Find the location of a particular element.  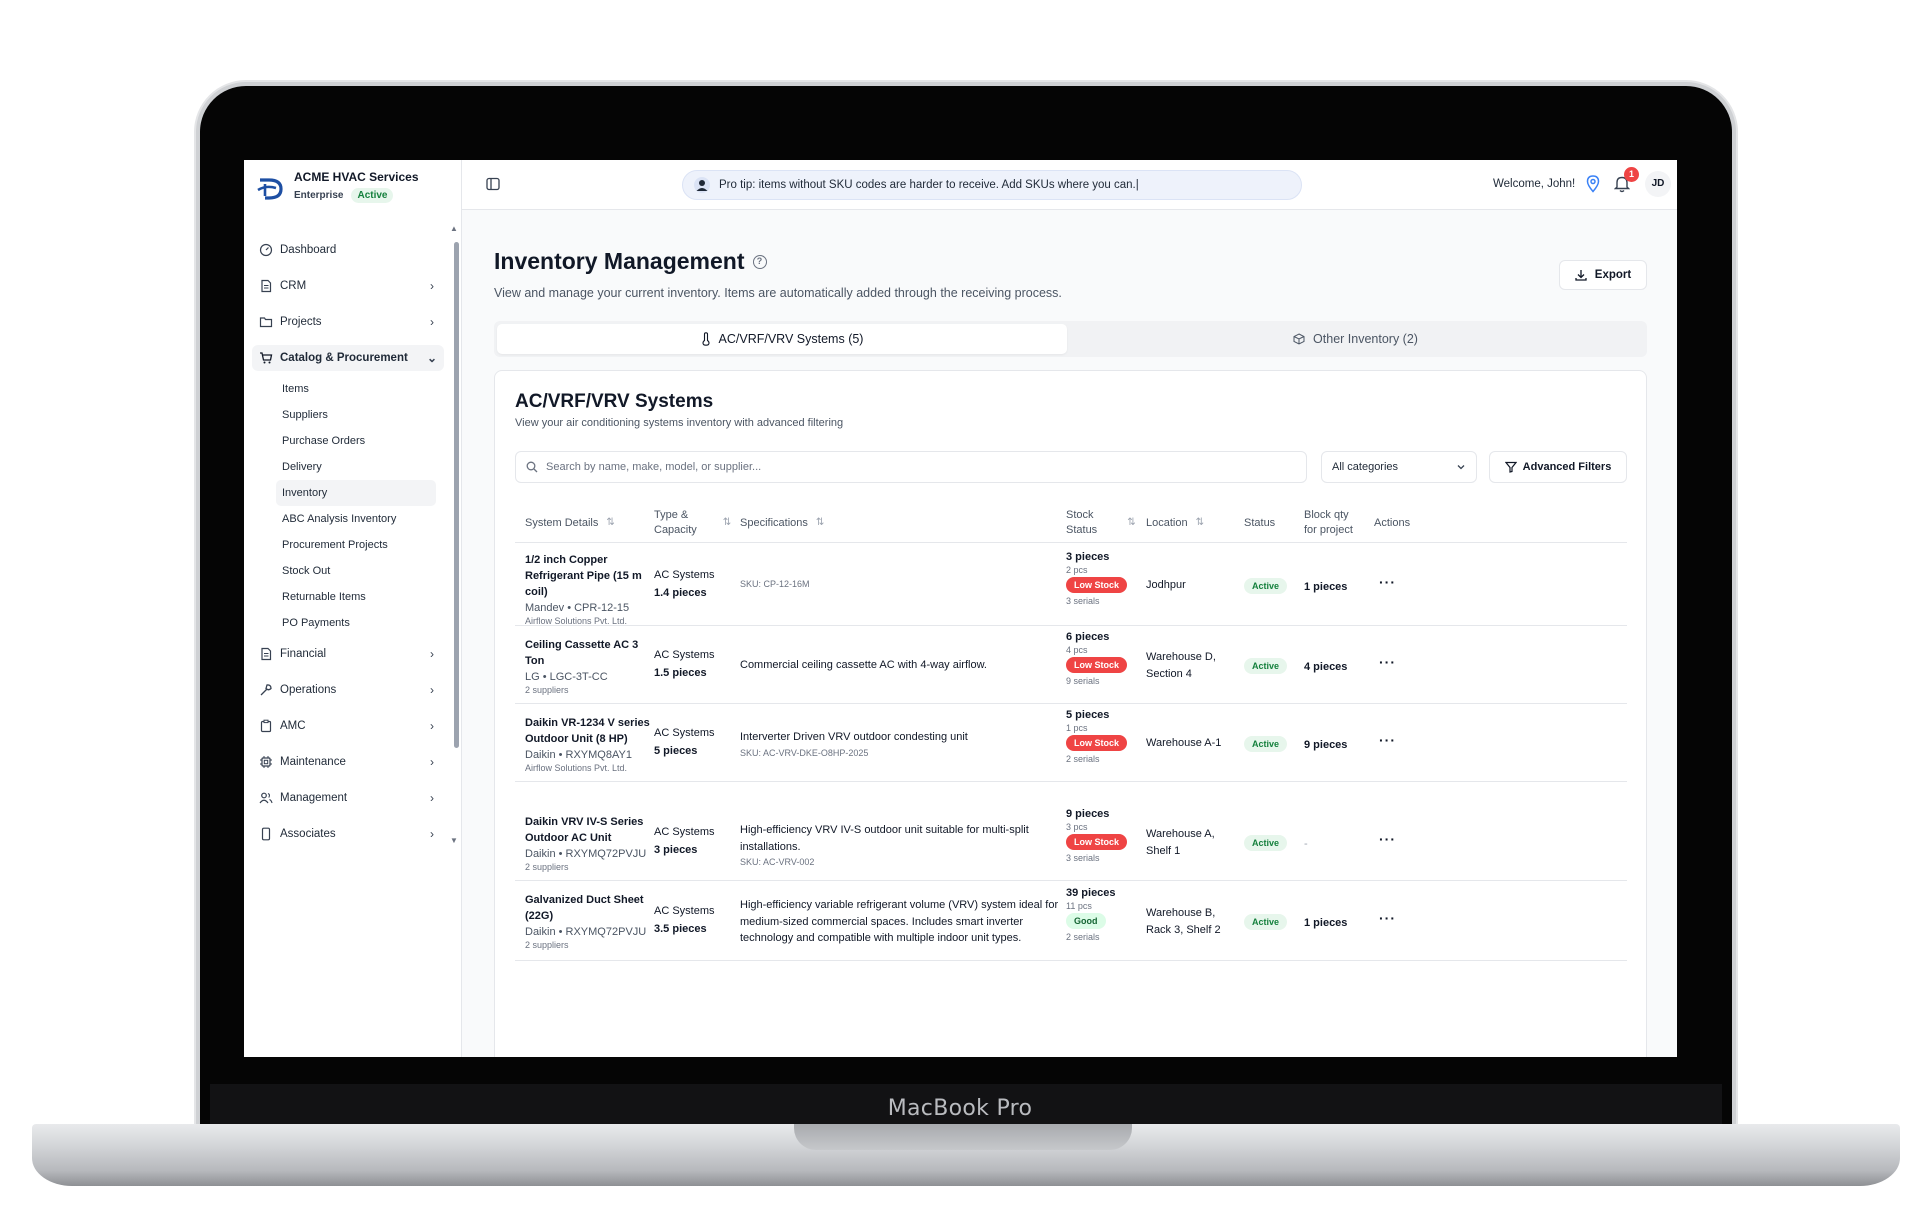

export-button: Export is located at coordinates (1603, 275).